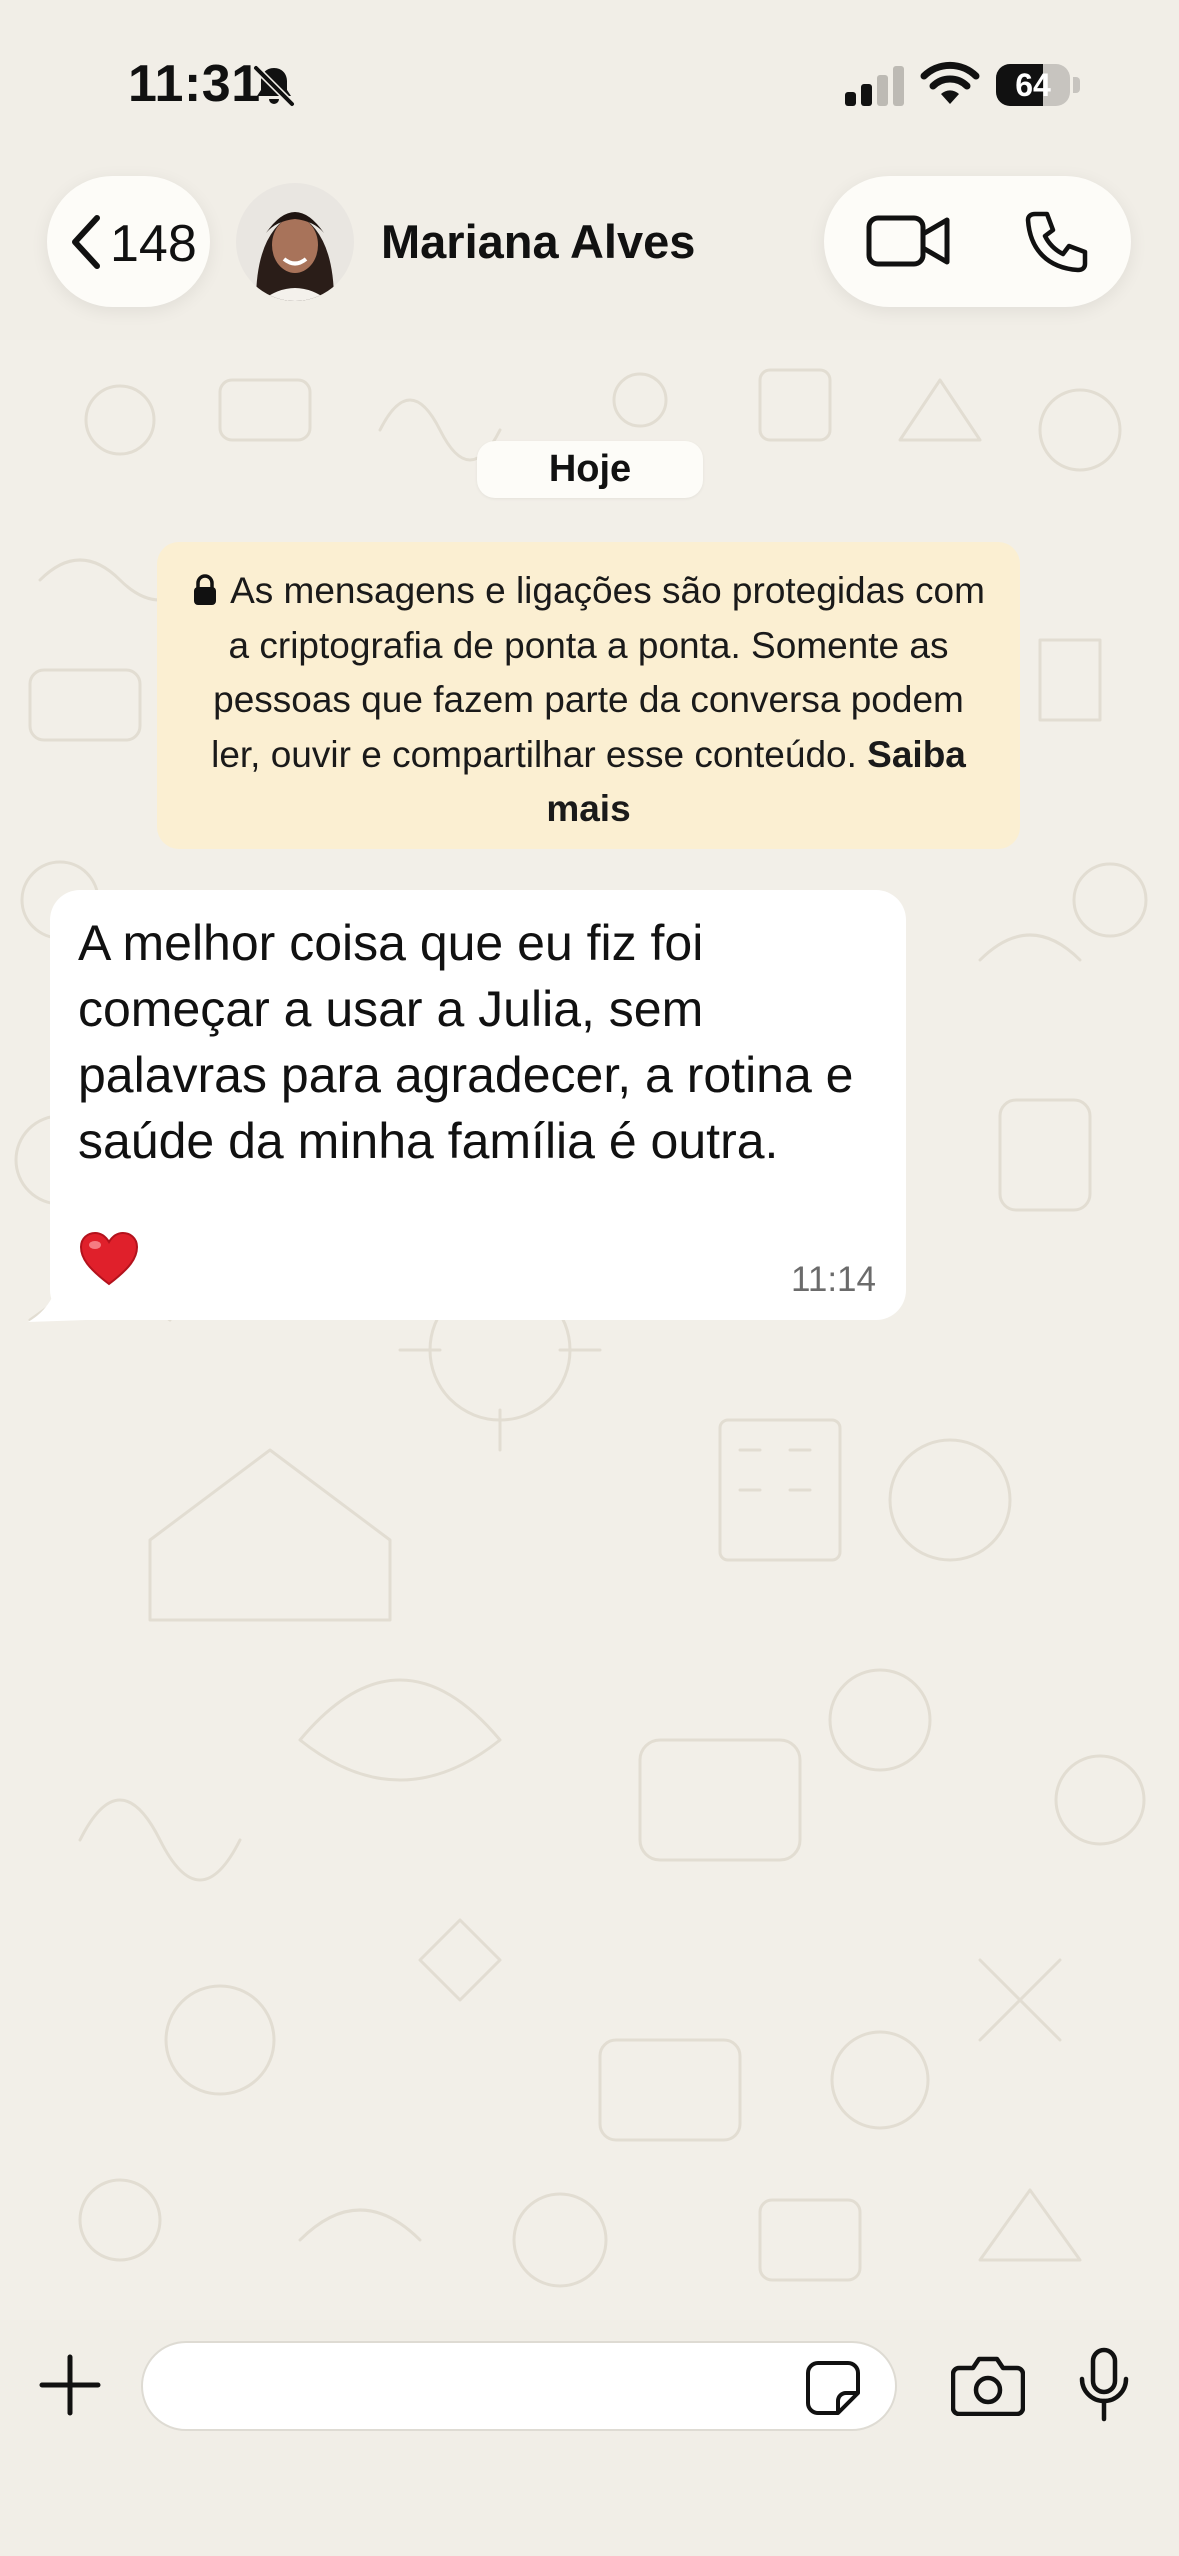  I want to click on cellular-signal-icon, so click(874, 86).